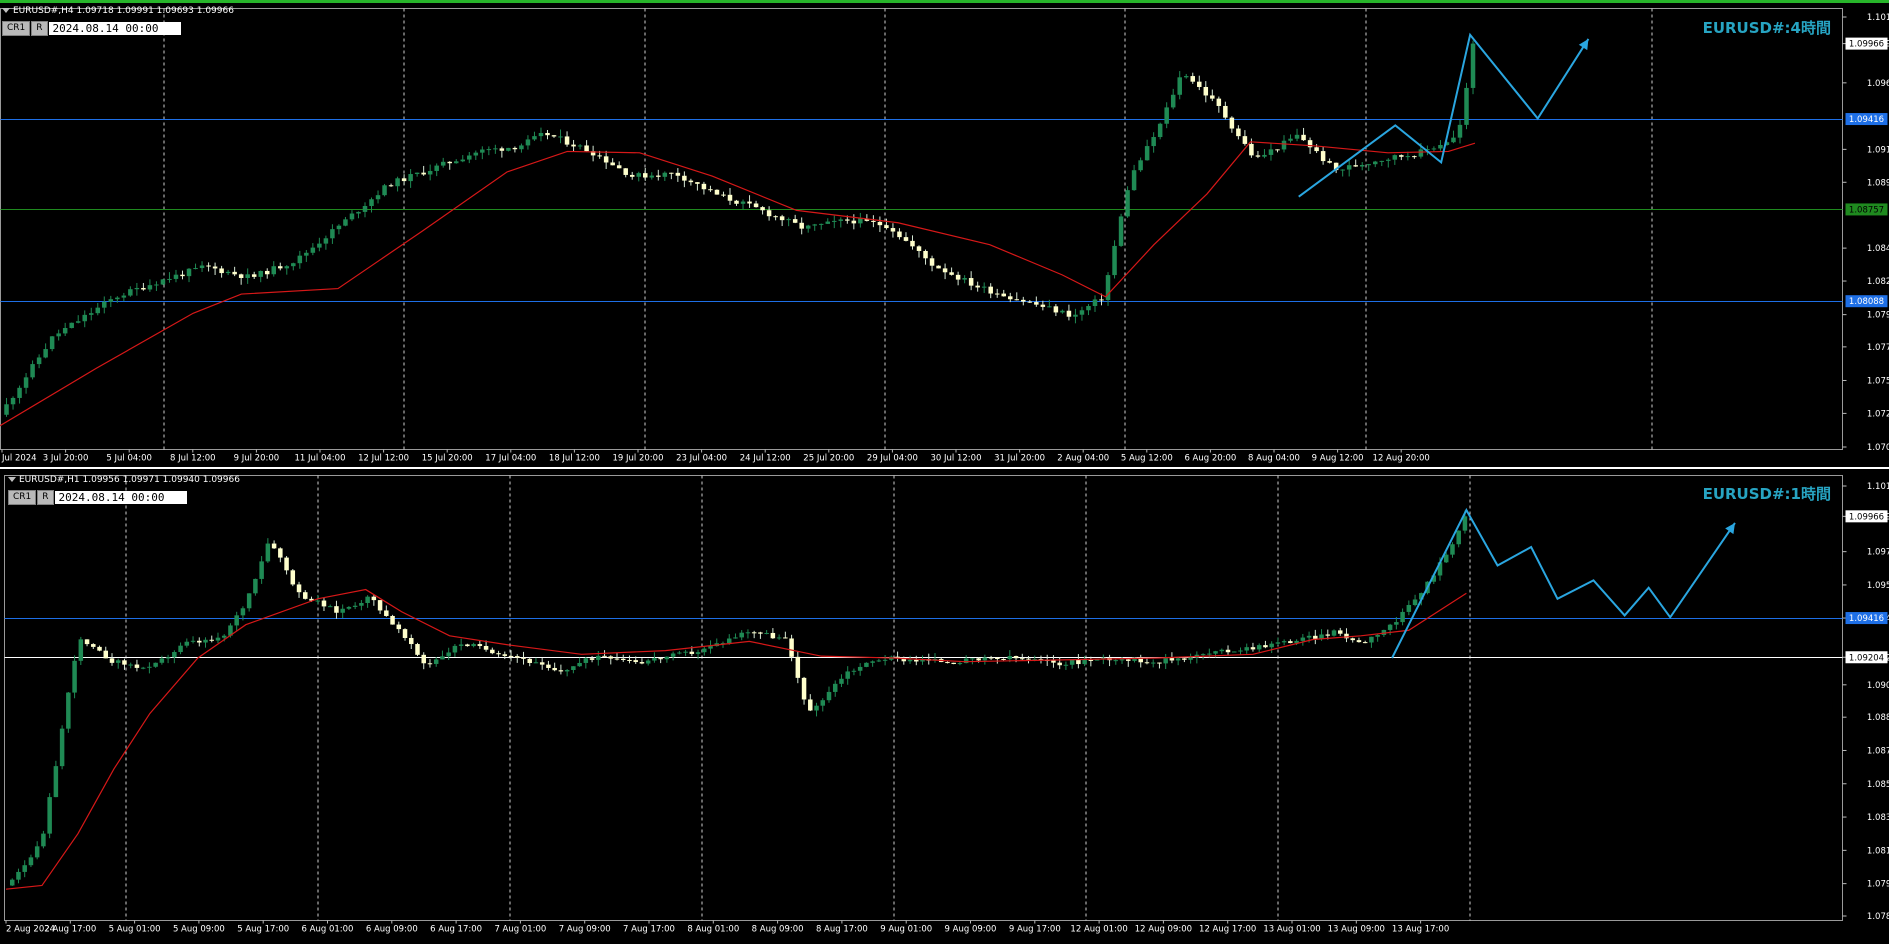  Describe the element at coordinates (638, 459) in the screenshot. I see `time-axis-label: 19 Jul 20:00` at that location.